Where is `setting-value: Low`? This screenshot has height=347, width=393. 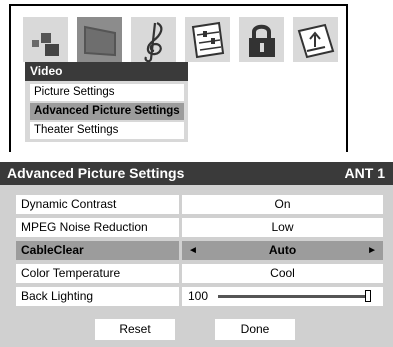
setting-value: Low is located at coordinates (282, 227).